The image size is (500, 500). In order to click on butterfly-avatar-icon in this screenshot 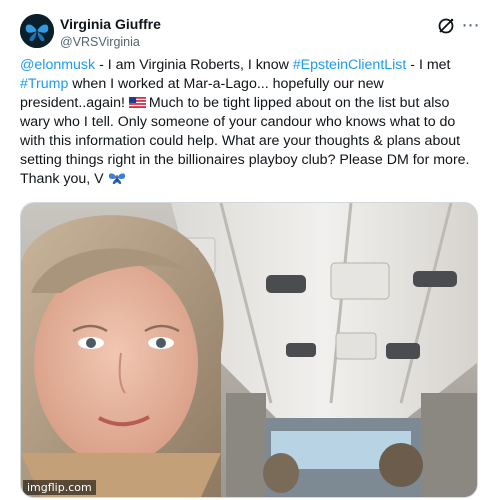, I will do `click(37, 31)`.